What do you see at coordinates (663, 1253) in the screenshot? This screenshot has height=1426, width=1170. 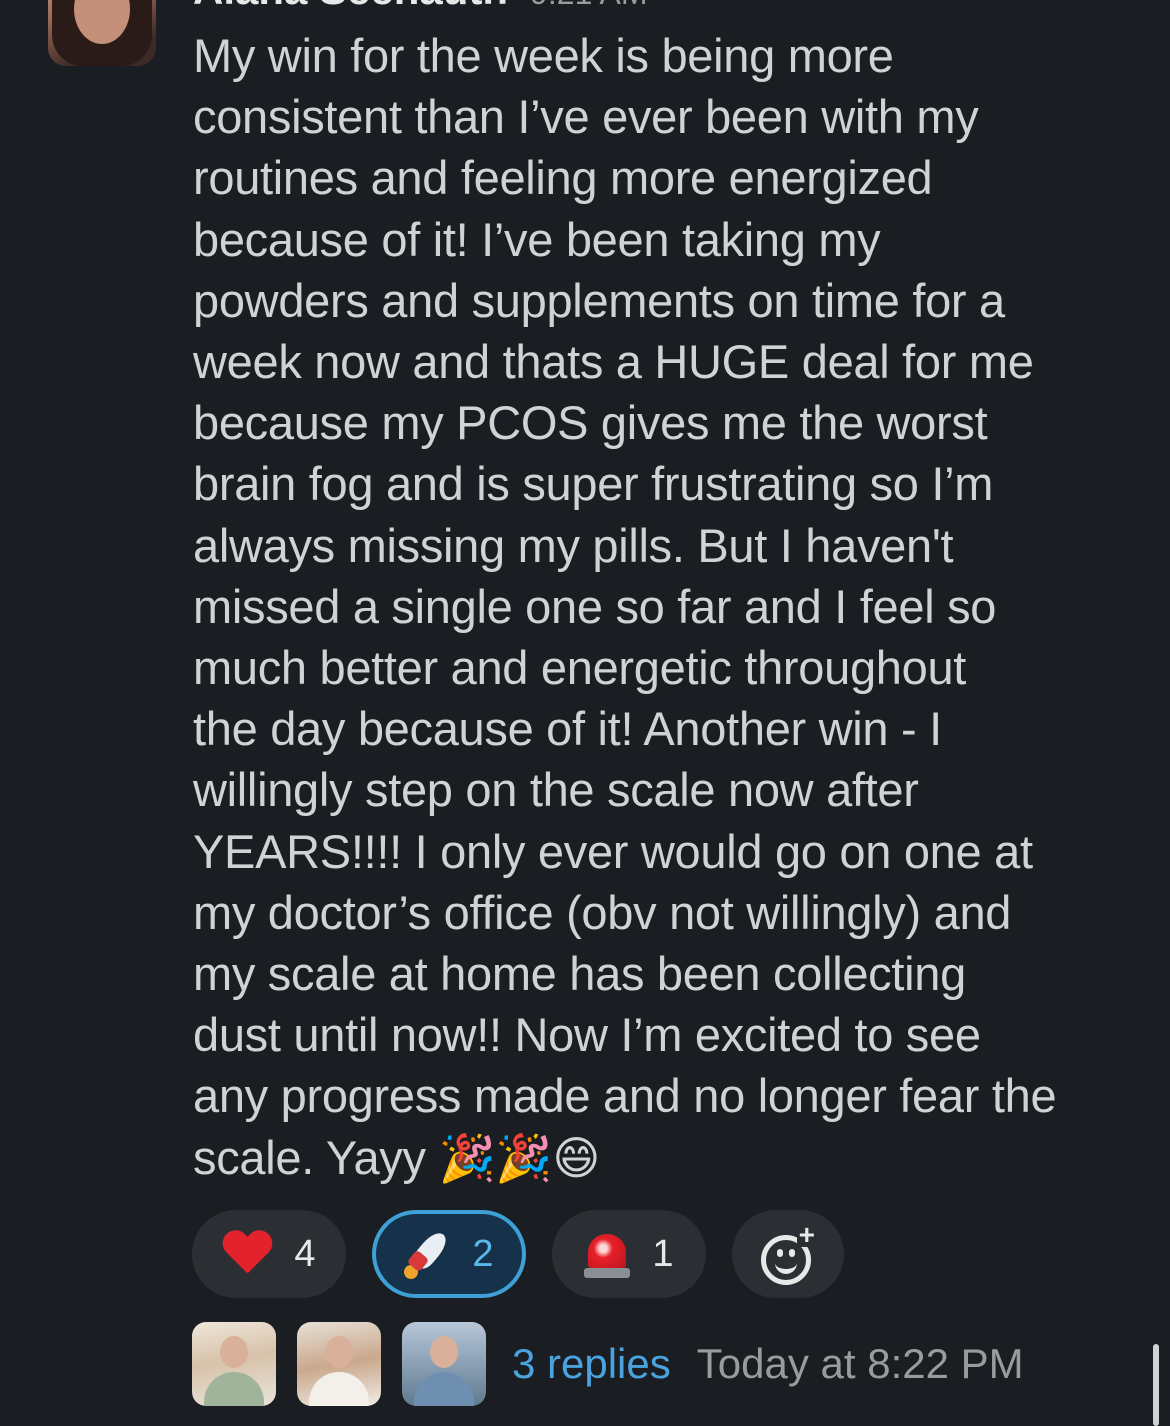 I see `reaction-count: 1` at bounding box center [663, 1253].